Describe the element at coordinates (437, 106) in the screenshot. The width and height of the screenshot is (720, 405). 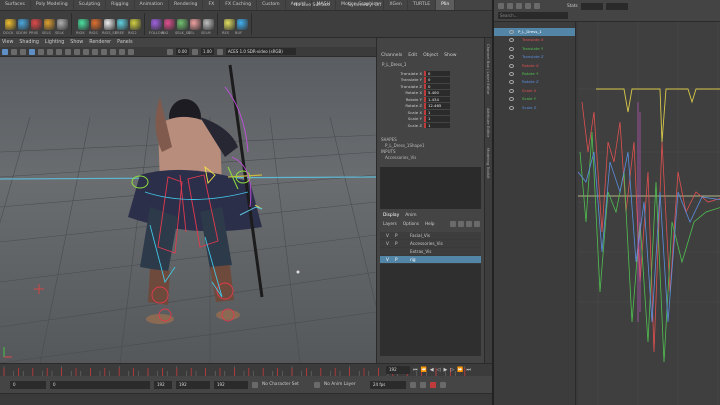
I see `attribute-value: 12.465` at that location.